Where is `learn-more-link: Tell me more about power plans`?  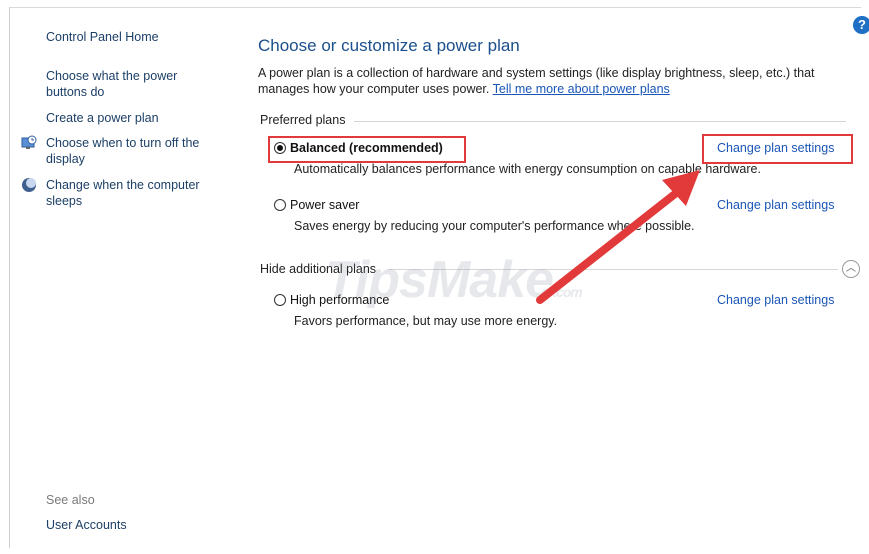 learn-more-link: Tell me more about power plans is located at coordinates (581, 89).